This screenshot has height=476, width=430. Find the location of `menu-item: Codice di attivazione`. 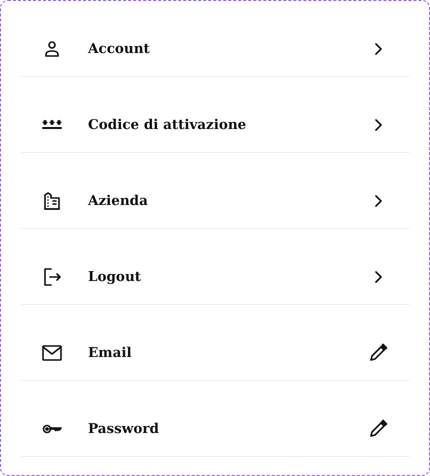

menu-item: Codice di attivazione is located at coordinates (215, 115).